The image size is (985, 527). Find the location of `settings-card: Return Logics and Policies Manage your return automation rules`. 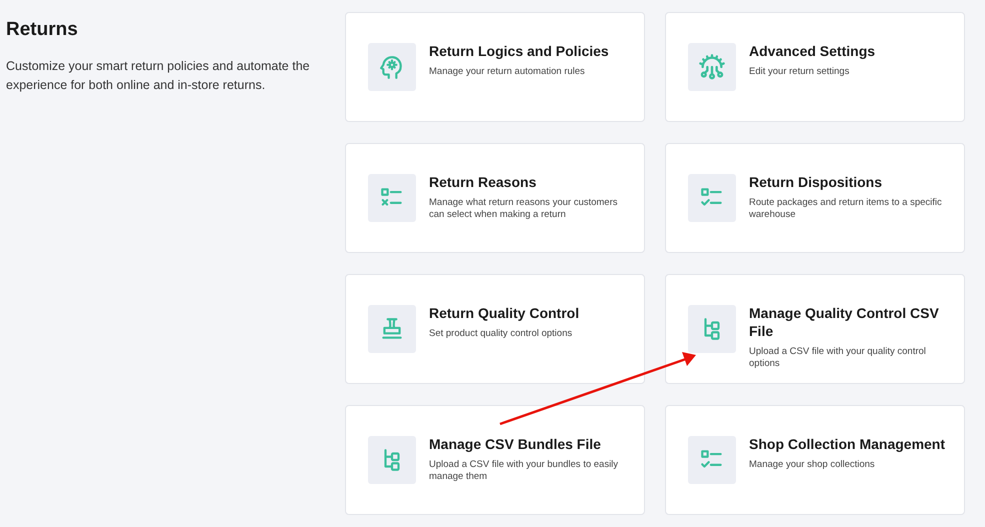

settings-card: Return Logics and Policies Manage your return automation rules is located at coordinates (495, 67).